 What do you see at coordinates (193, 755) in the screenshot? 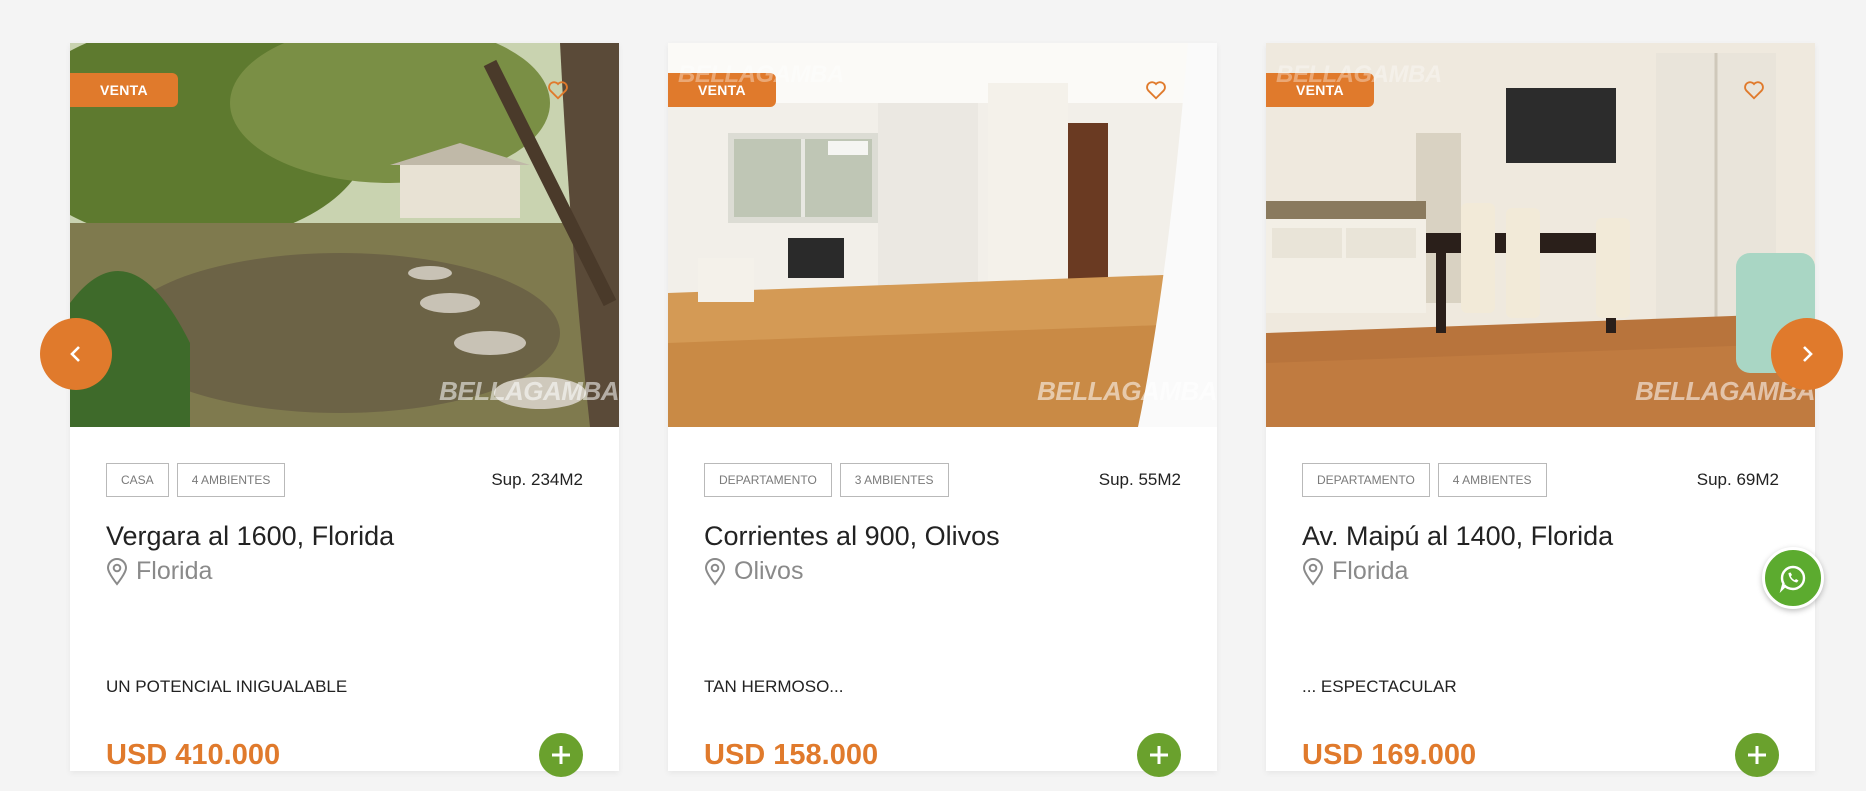
I see `property-price: USD 410.000` at bounding box center [193, 755].